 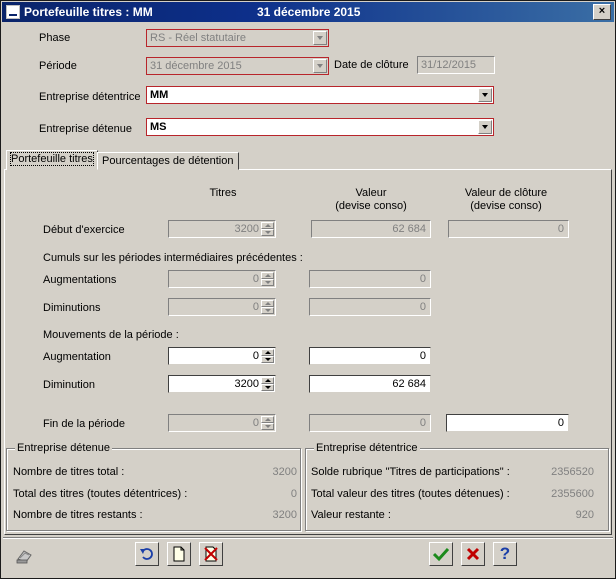 What do you see at coordinates (507, 423) in the screenshot?
I see `fin-cloture-input: 0` at bounding box center [507, 423].